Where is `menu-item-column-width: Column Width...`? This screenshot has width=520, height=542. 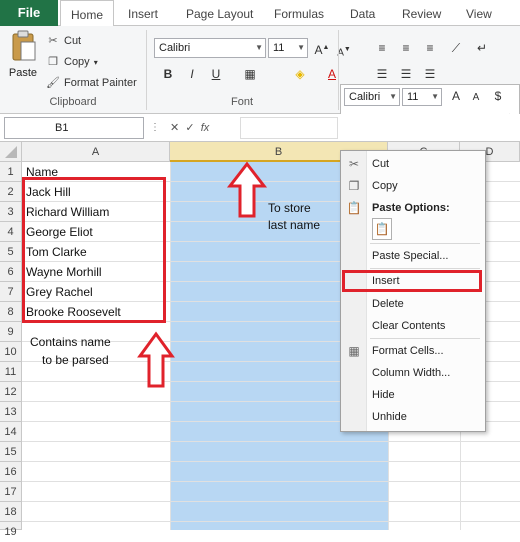
menu-item-column-width: Column Width... is located at coordinates (411, 373).